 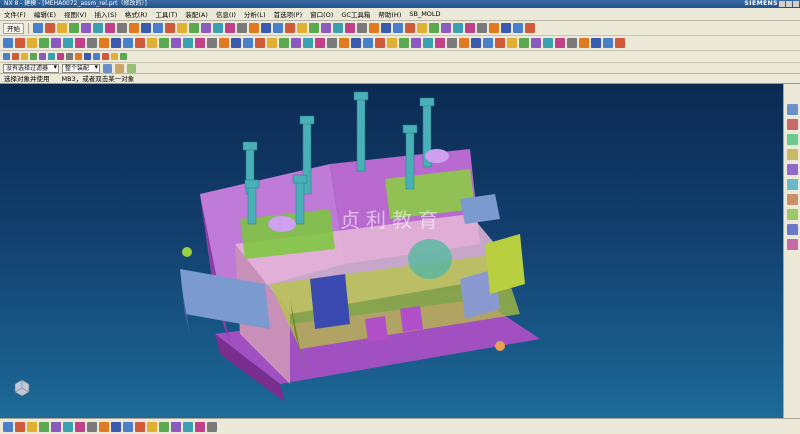 What do you see at coordinates (470, 28) in the screenshot?
I see `plane-icon` at bounding box center [470, 28].